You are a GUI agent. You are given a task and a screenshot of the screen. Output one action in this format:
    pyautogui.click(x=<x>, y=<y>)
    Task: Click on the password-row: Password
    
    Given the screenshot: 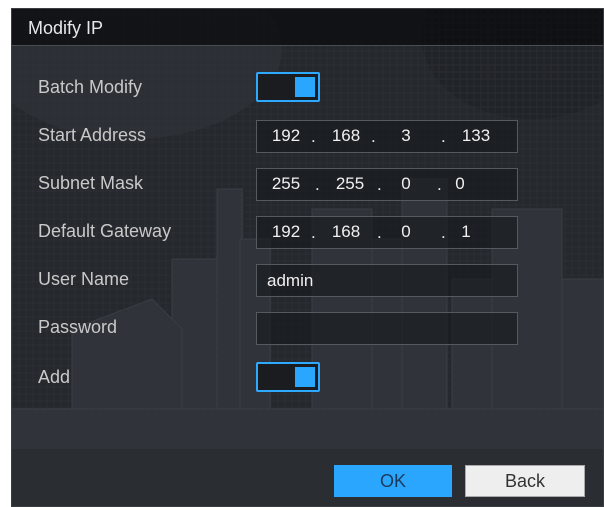 What is the action you would take?
    pyautogui.click(x=307, y=329)
    